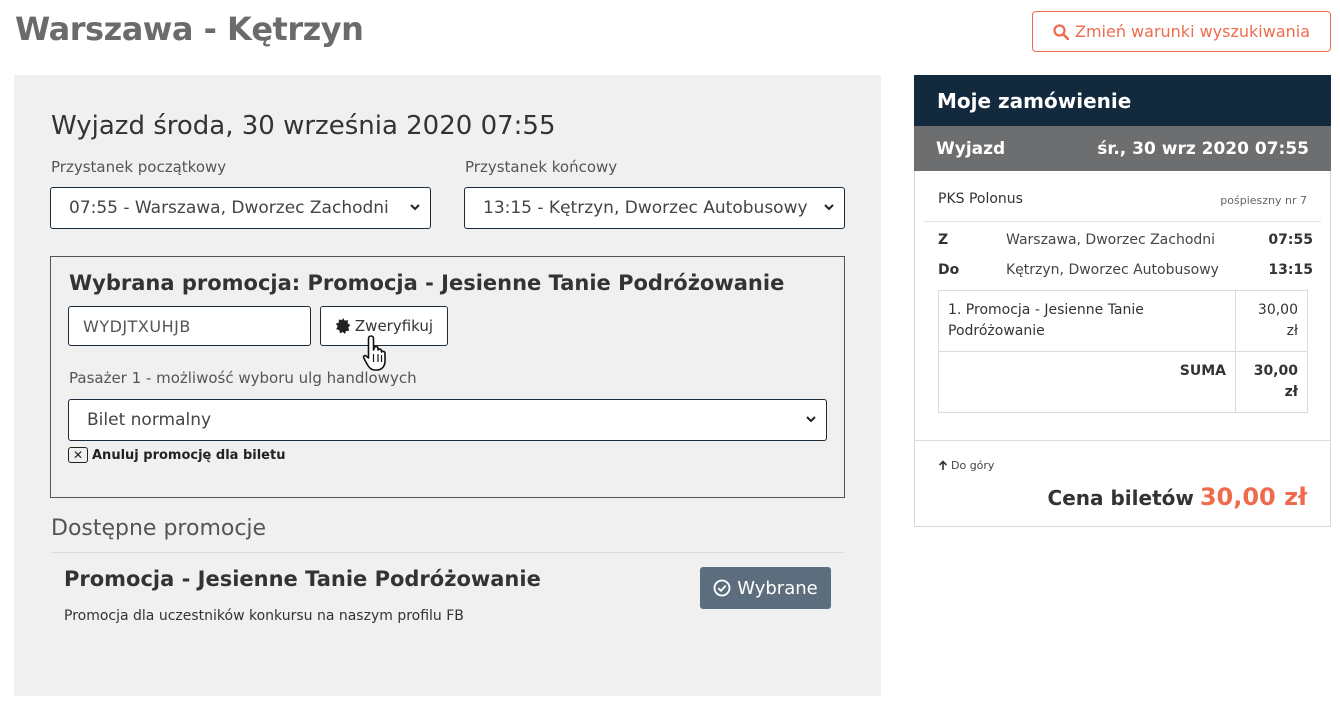 This screenshot has width=1340, height=703. I want to click on to-time: 13:15, so click(1290, 270).